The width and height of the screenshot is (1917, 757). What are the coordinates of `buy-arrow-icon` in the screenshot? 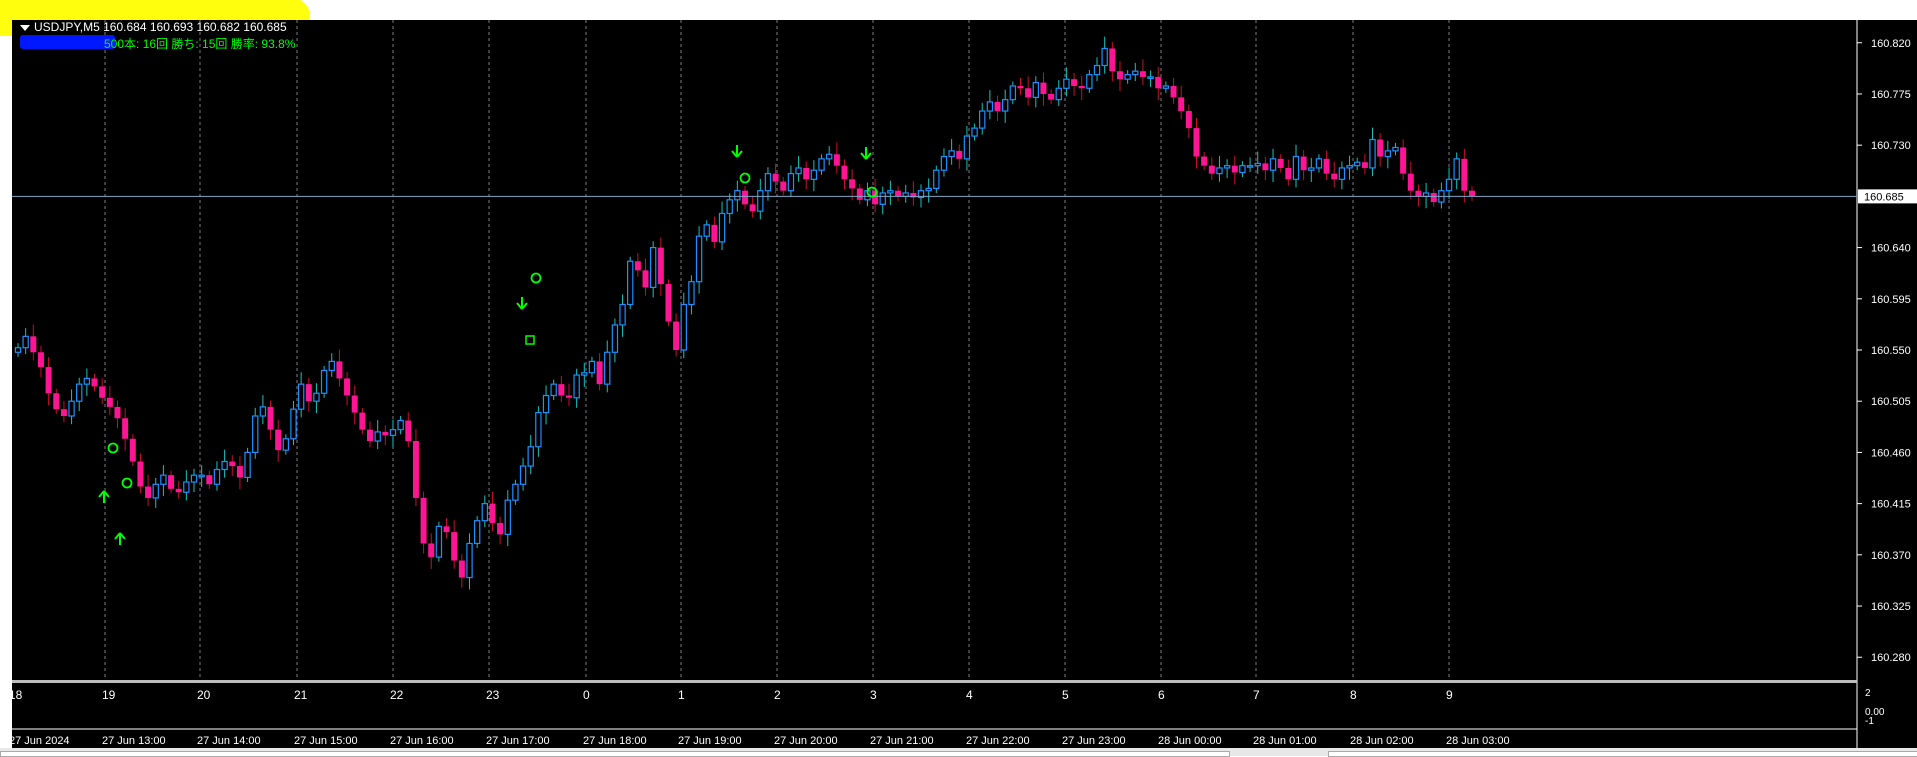 It's located at (120, 538).